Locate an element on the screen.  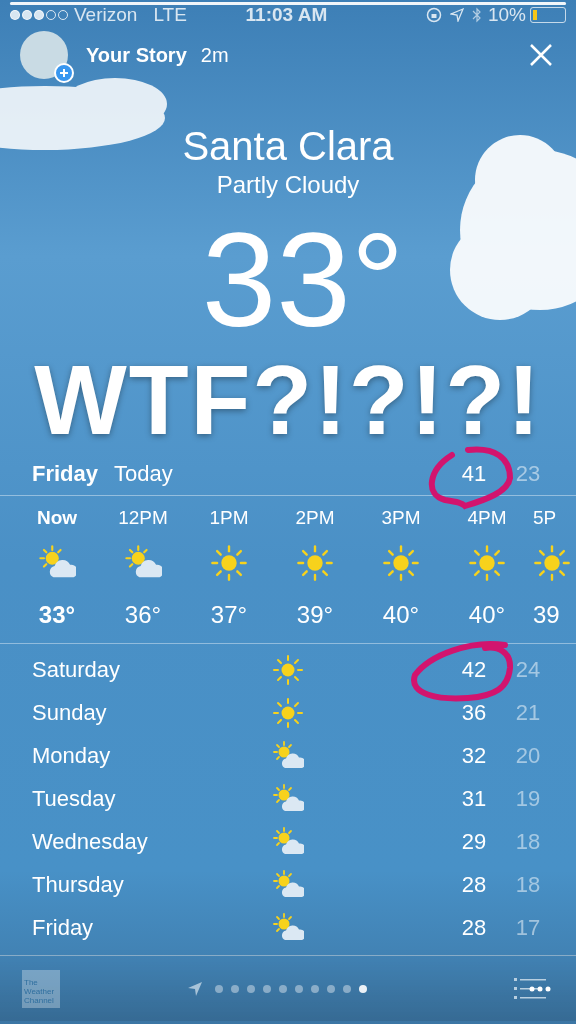
high-temperature: 41 is located at coordinates (474, 474).